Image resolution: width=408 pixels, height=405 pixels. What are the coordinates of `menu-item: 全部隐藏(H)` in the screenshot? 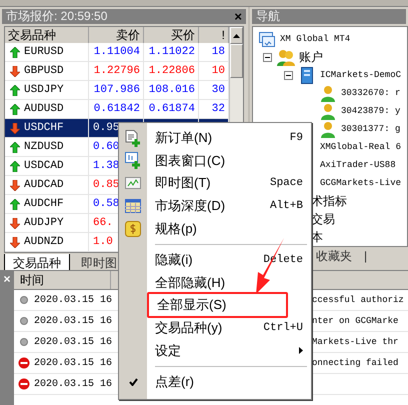 It's located at (190, 283).